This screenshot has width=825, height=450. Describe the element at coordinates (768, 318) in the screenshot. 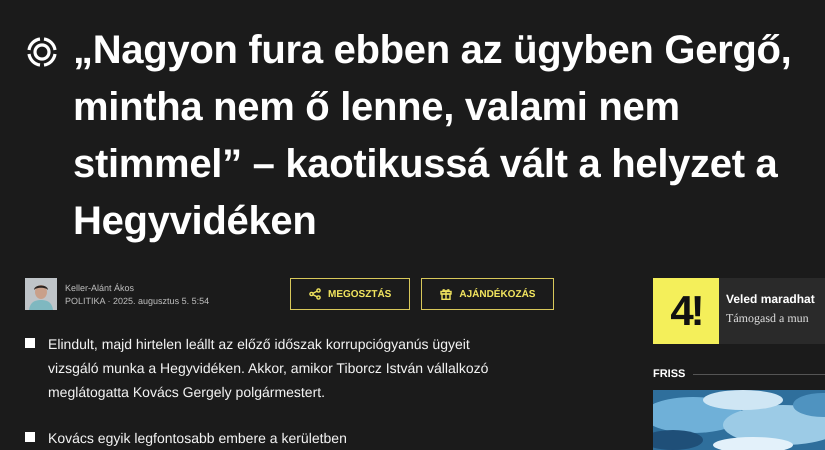

I see `banner-subtitle: Támogasd a mun` at that location.